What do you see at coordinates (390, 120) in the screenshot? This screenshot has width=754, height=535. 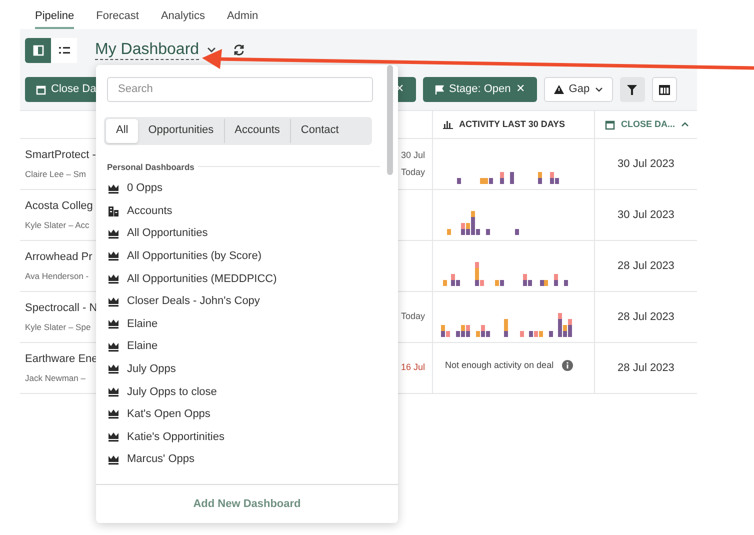 I see `scrollbar` at bounding box center [390, 120].